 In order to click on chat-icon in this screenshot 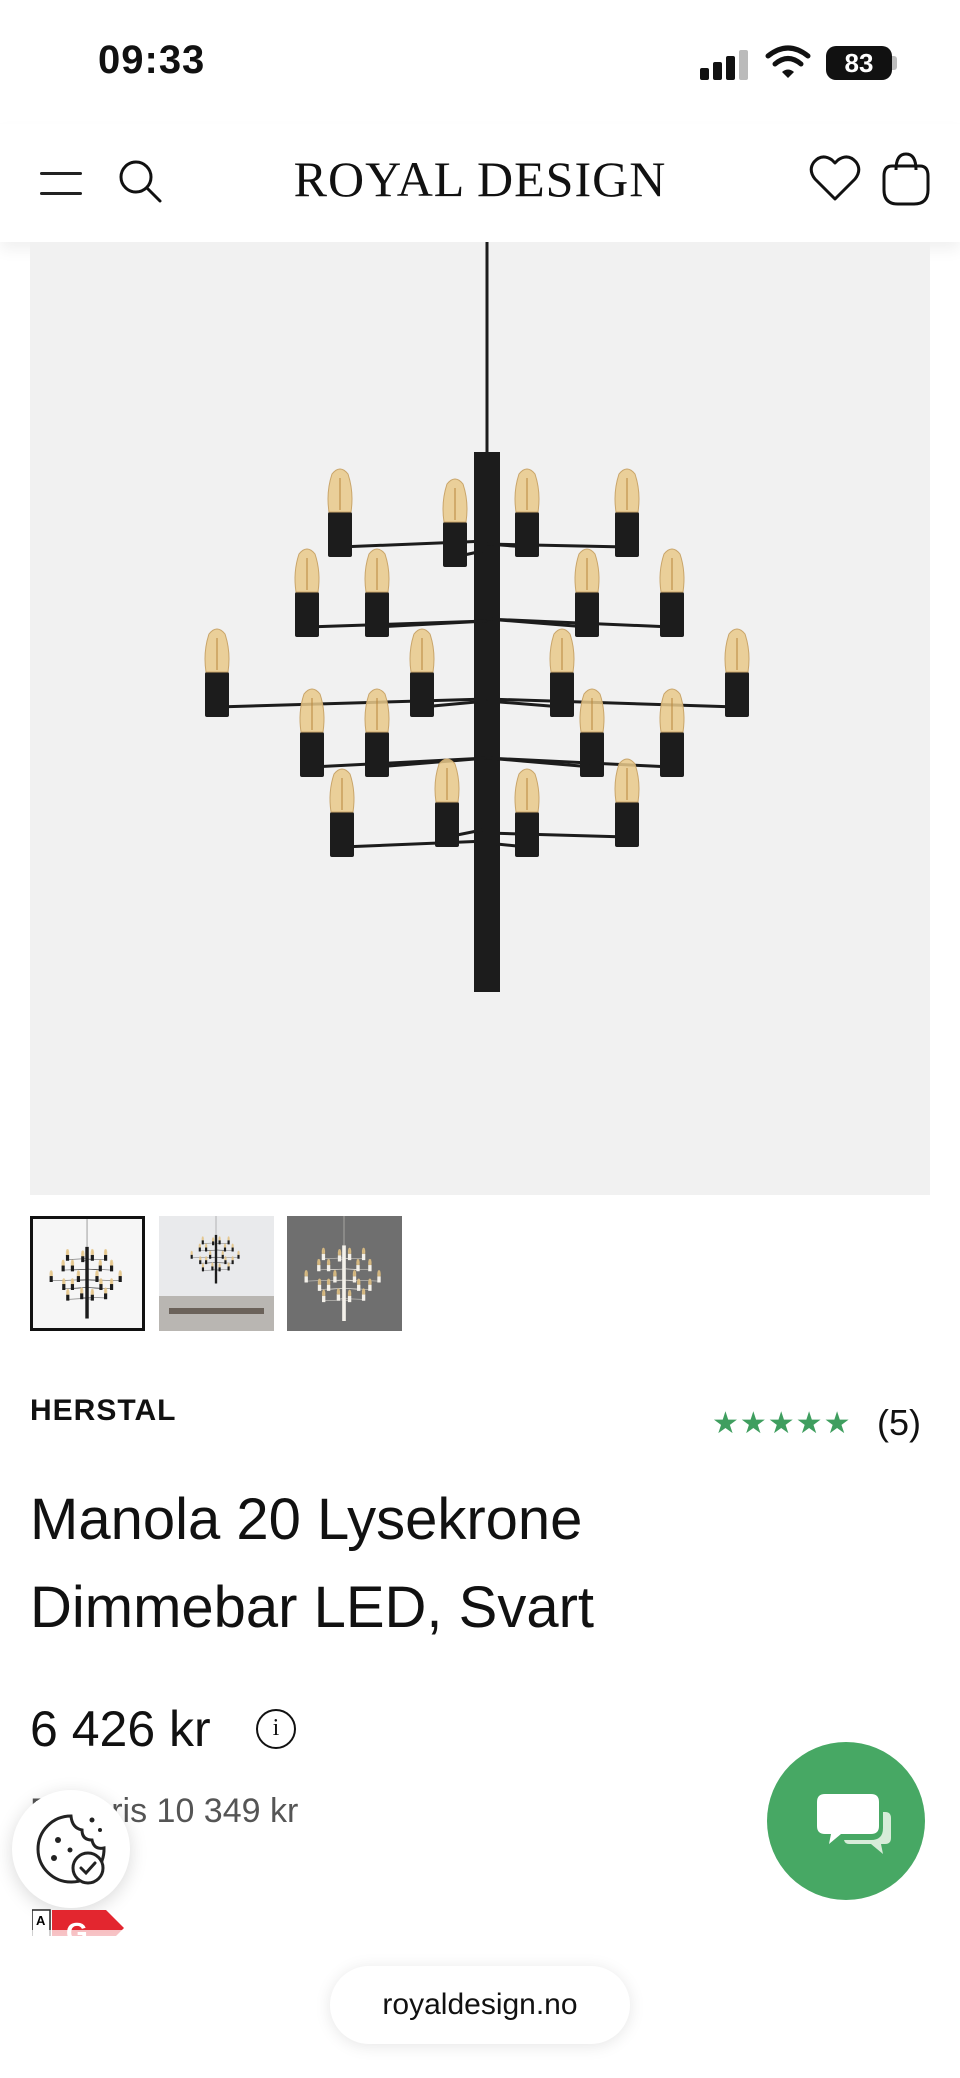, I will do `click(854, 1824)`.